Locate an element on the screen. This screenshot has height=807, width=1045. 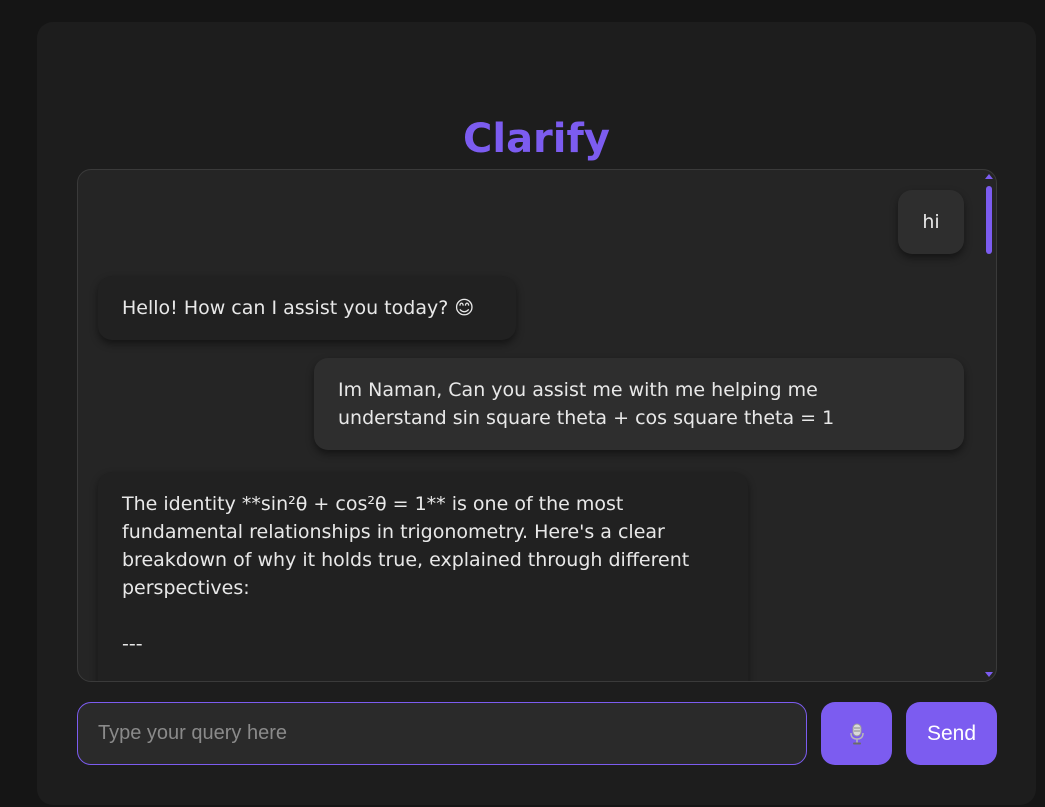
microphone-icon is located at coordinates (856, 733).